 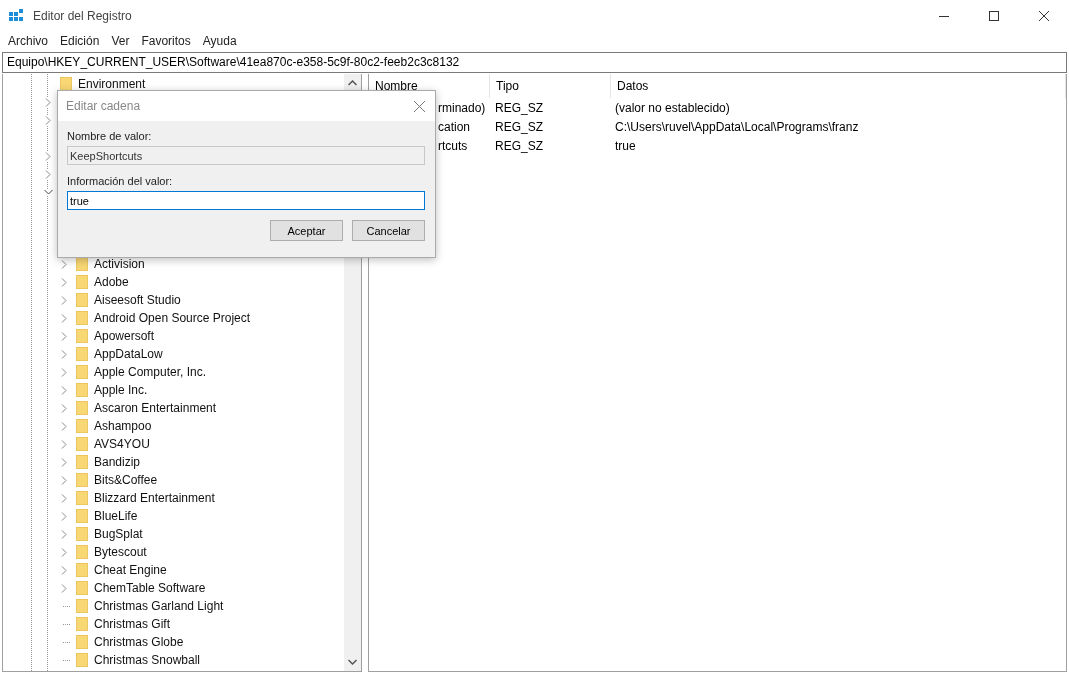 What do you see at coordinates (82, 16) in the screenshot?
I see `window-title: Editor del Registro` at bounding box center [82, 16].